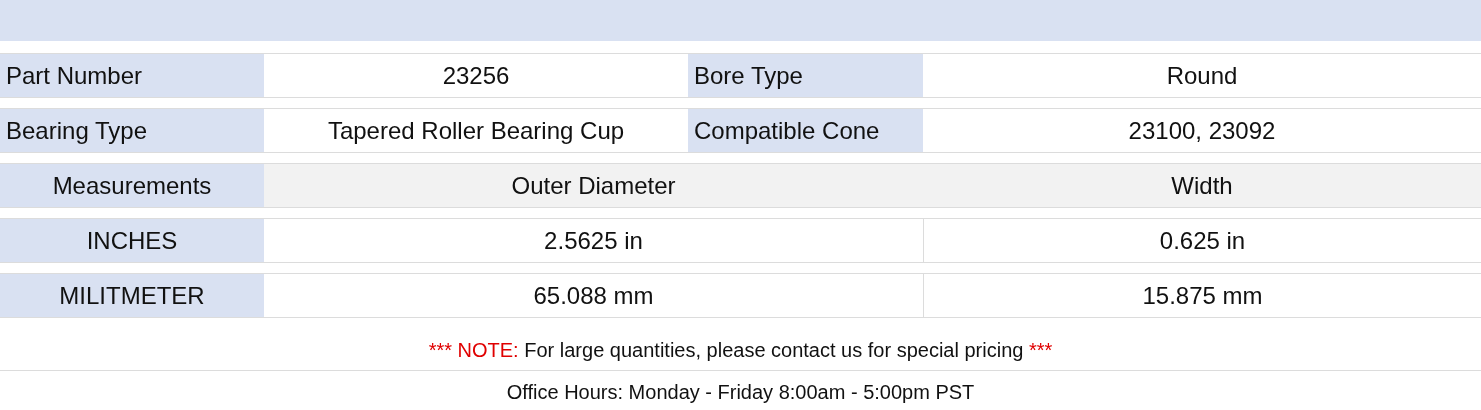 Image resolution: width=1481 pixels, height=410 pixels. I want to click on field-label: Bore Type, so click(805, 75).